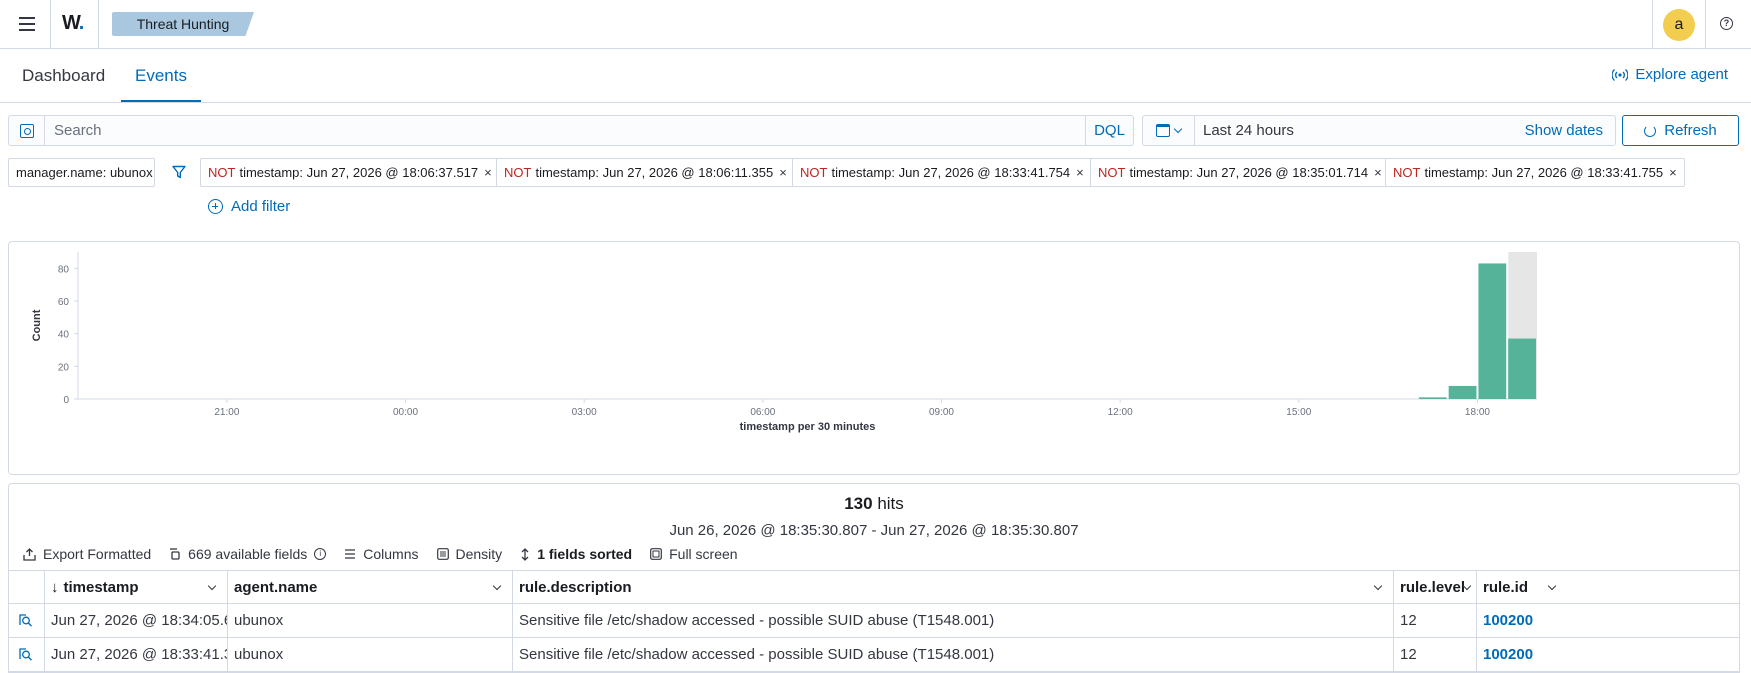 The image size is (1751, 673). I want to click on columns-button: Columns, so click(381, 554).